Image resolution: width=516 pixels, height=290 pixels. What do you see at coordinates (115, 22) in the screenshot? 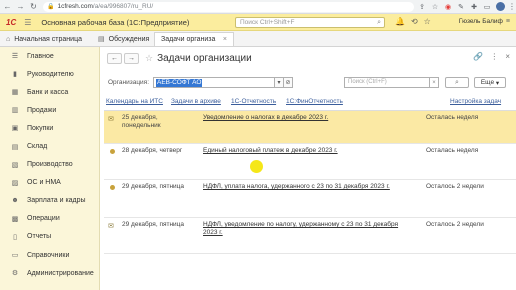
I see `base-title: Основная рабочая база (1С:Предприятие)` at bounding box center [115, 22].